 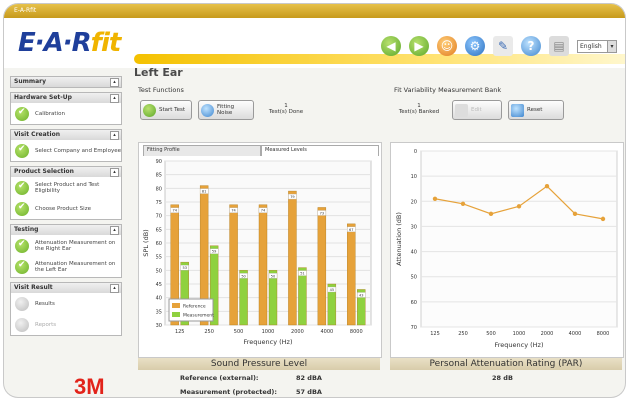 I want to click on data-label: 45, so click(x=332, y=290).